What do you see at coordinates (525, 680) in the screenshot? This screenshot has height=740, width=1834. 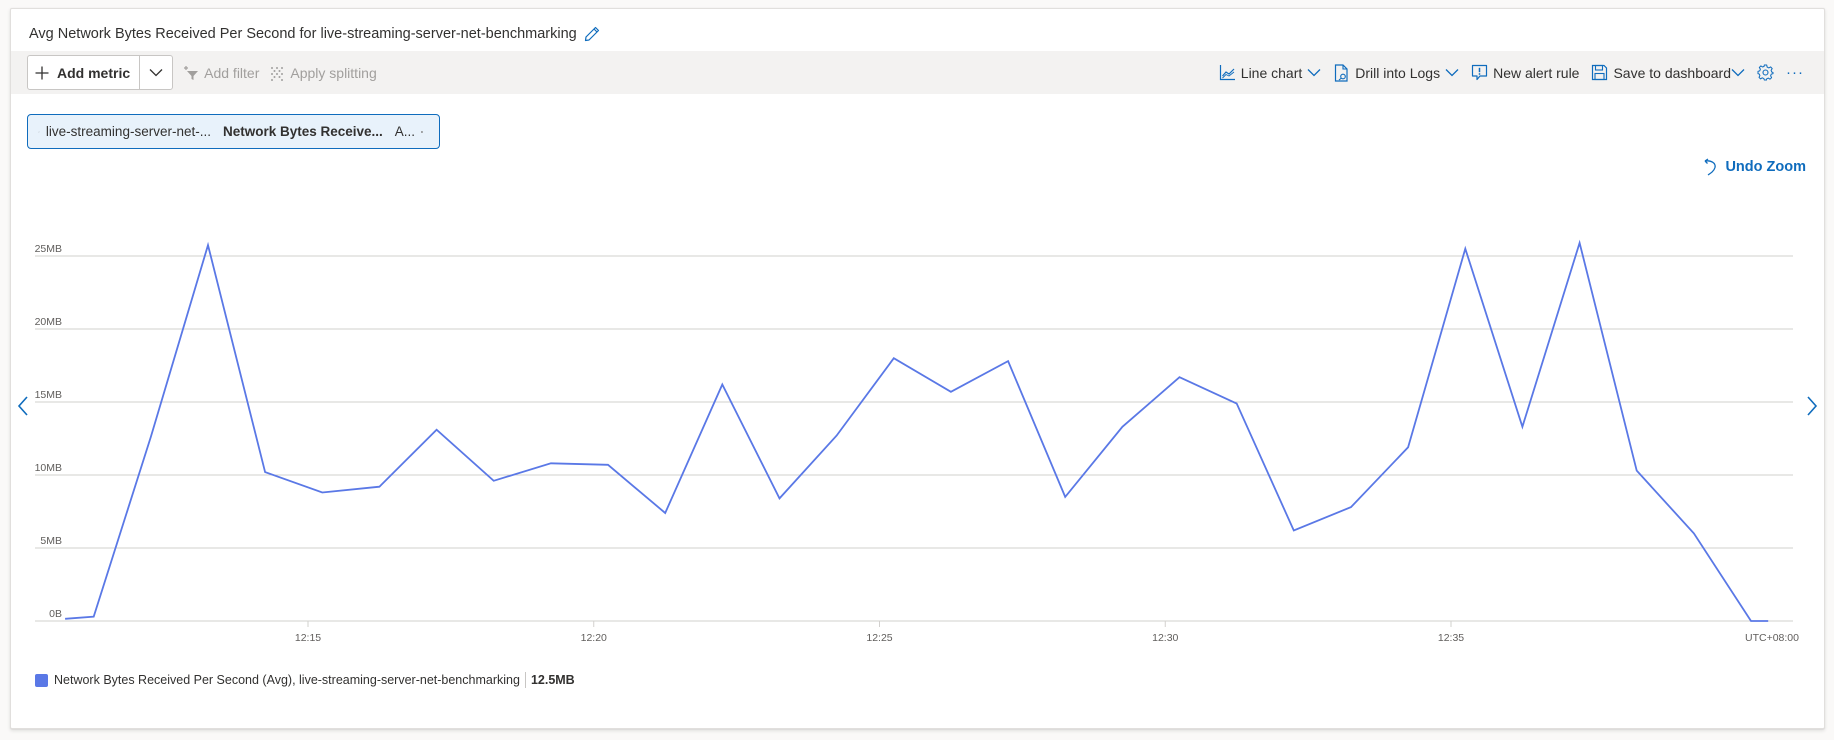 I see `legend-divider` at bounding box center [525, 680].